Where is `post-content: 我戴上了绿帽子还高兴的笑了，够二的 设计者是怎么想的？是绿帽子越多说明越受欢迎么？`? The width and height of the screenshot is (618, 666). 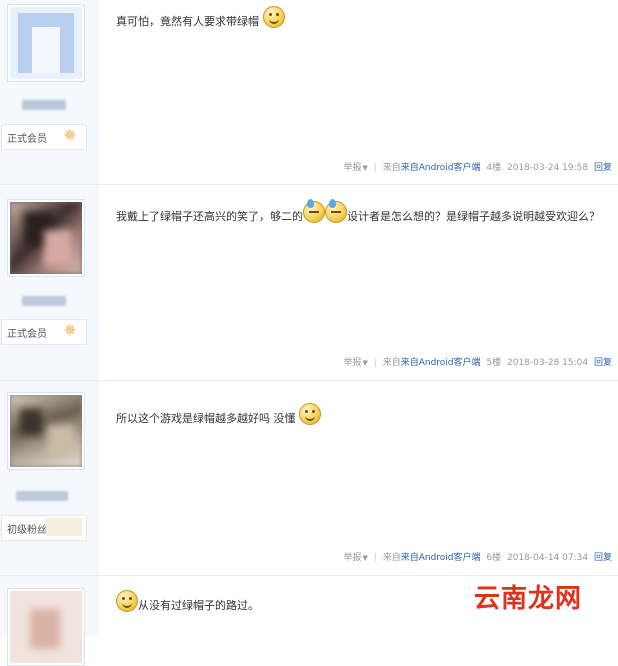 post-content: 我戴上了绿帽子还高兴的笑了，够二的 设计者是怎么想的？是绿帽子越多说明越受欢迎么？ is located at coordinates (361, 212).